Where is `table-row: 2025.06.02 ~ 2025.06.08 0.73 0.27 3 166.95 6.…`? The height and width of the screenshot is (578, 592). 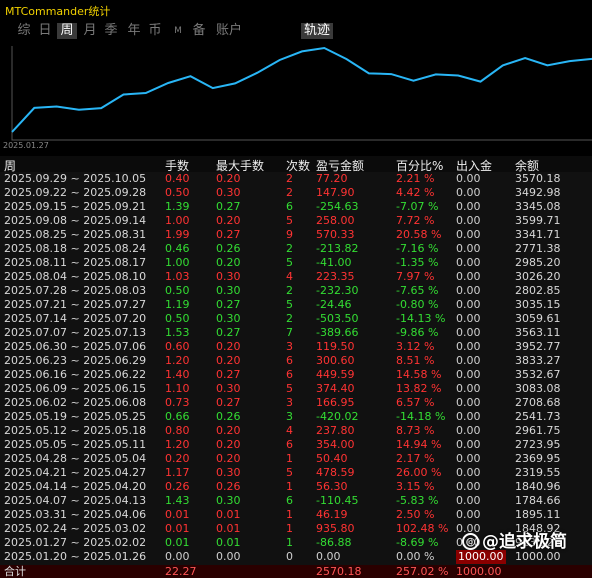
table-row: 2025.06.02 ~ 2025.06.08 0.73 0.27 3 166.95 6.… is located at coordinates (296, 403).